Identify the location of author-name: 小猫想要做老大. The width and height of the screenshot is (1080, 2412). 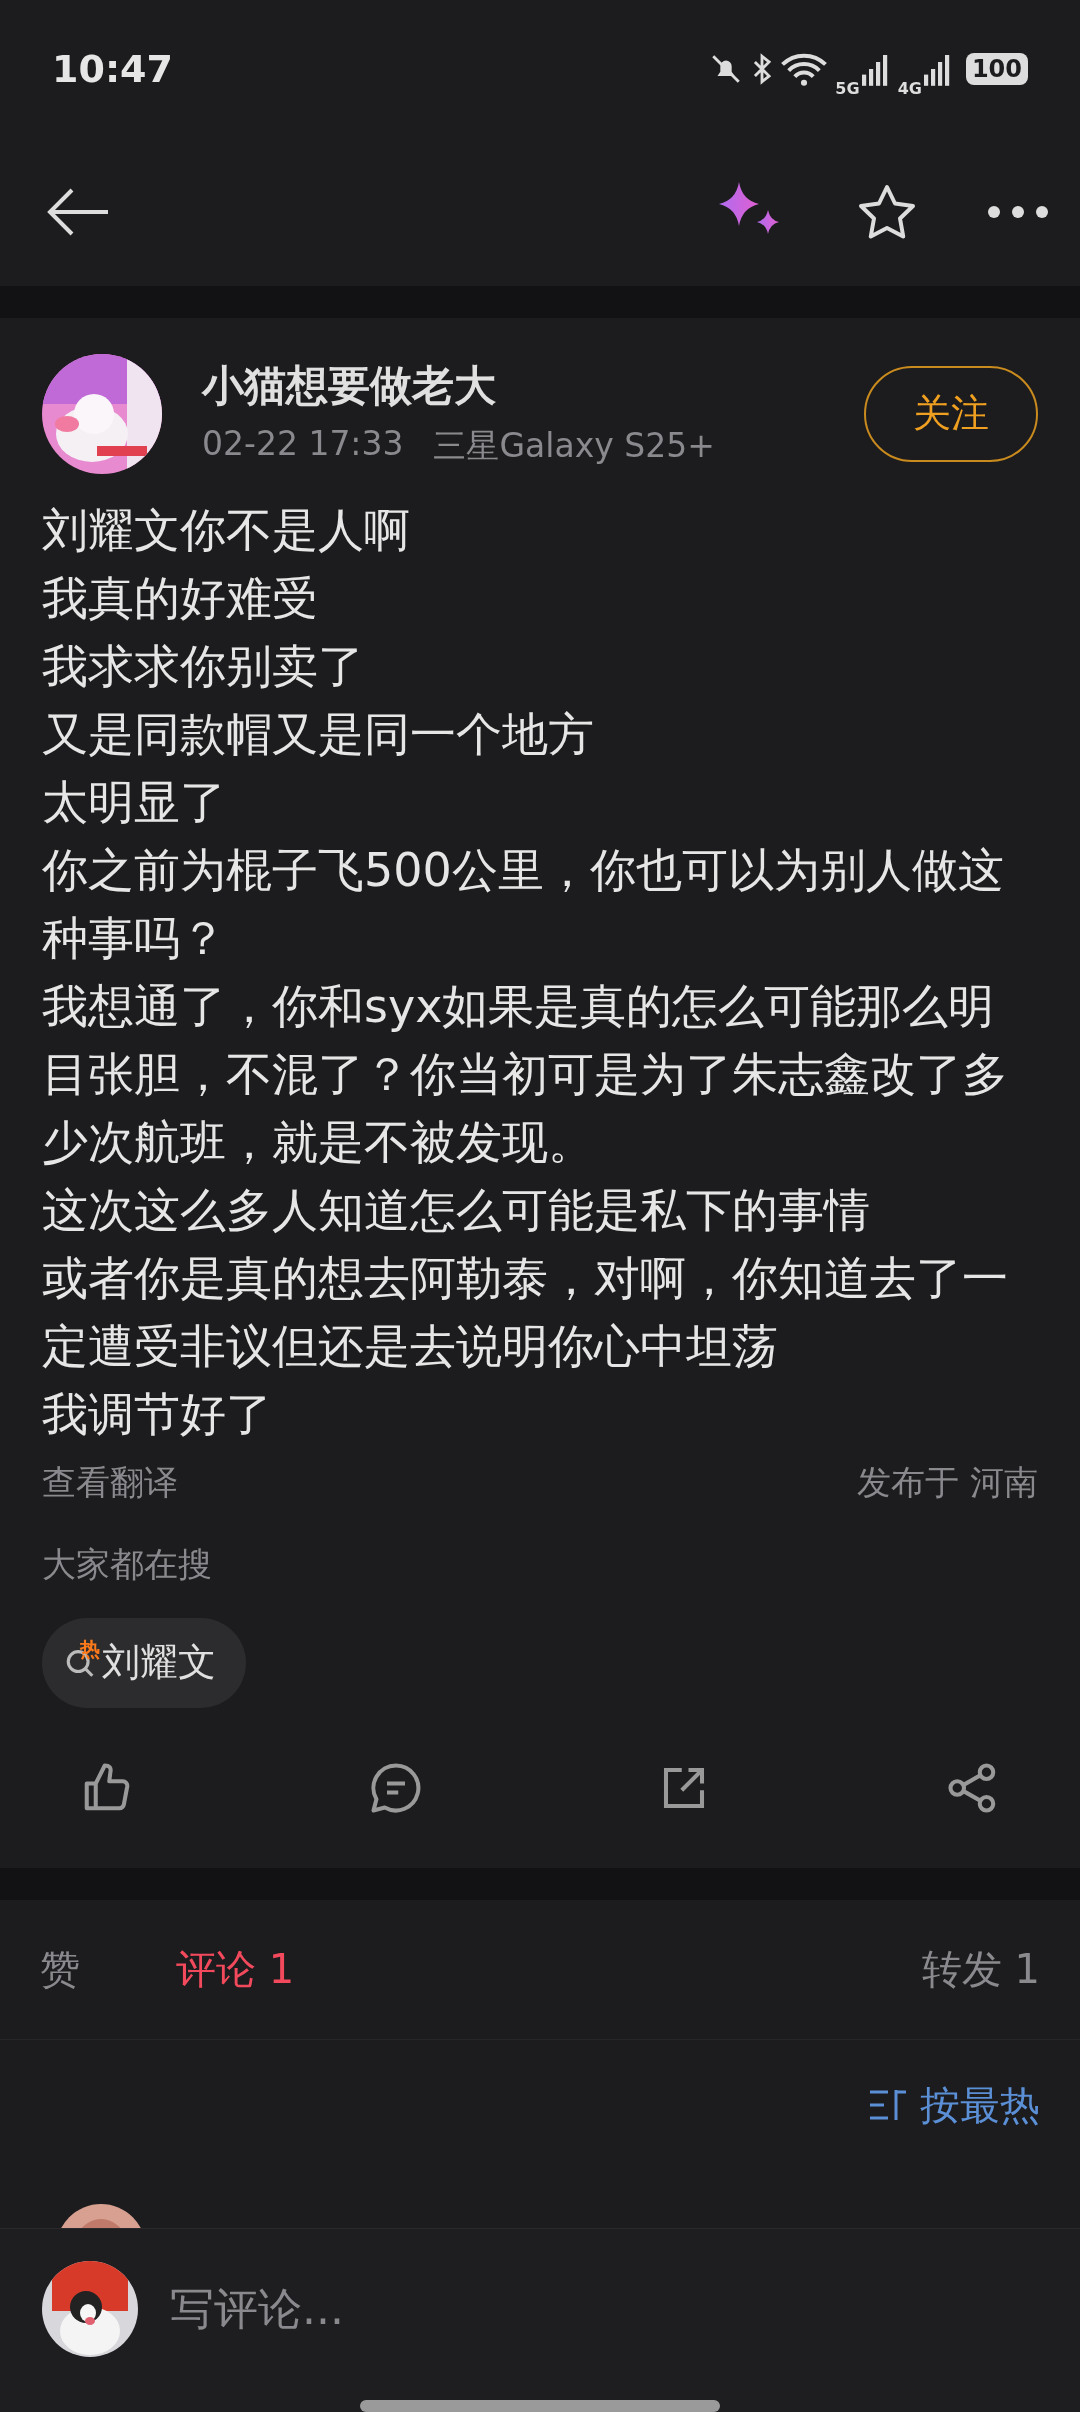
(533, 386).